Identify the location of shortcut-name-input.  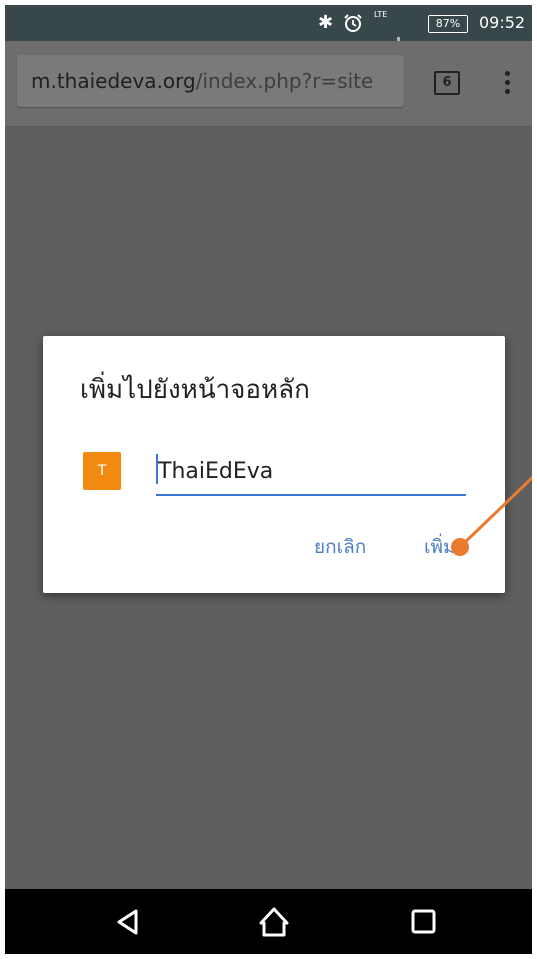
(311, 472).